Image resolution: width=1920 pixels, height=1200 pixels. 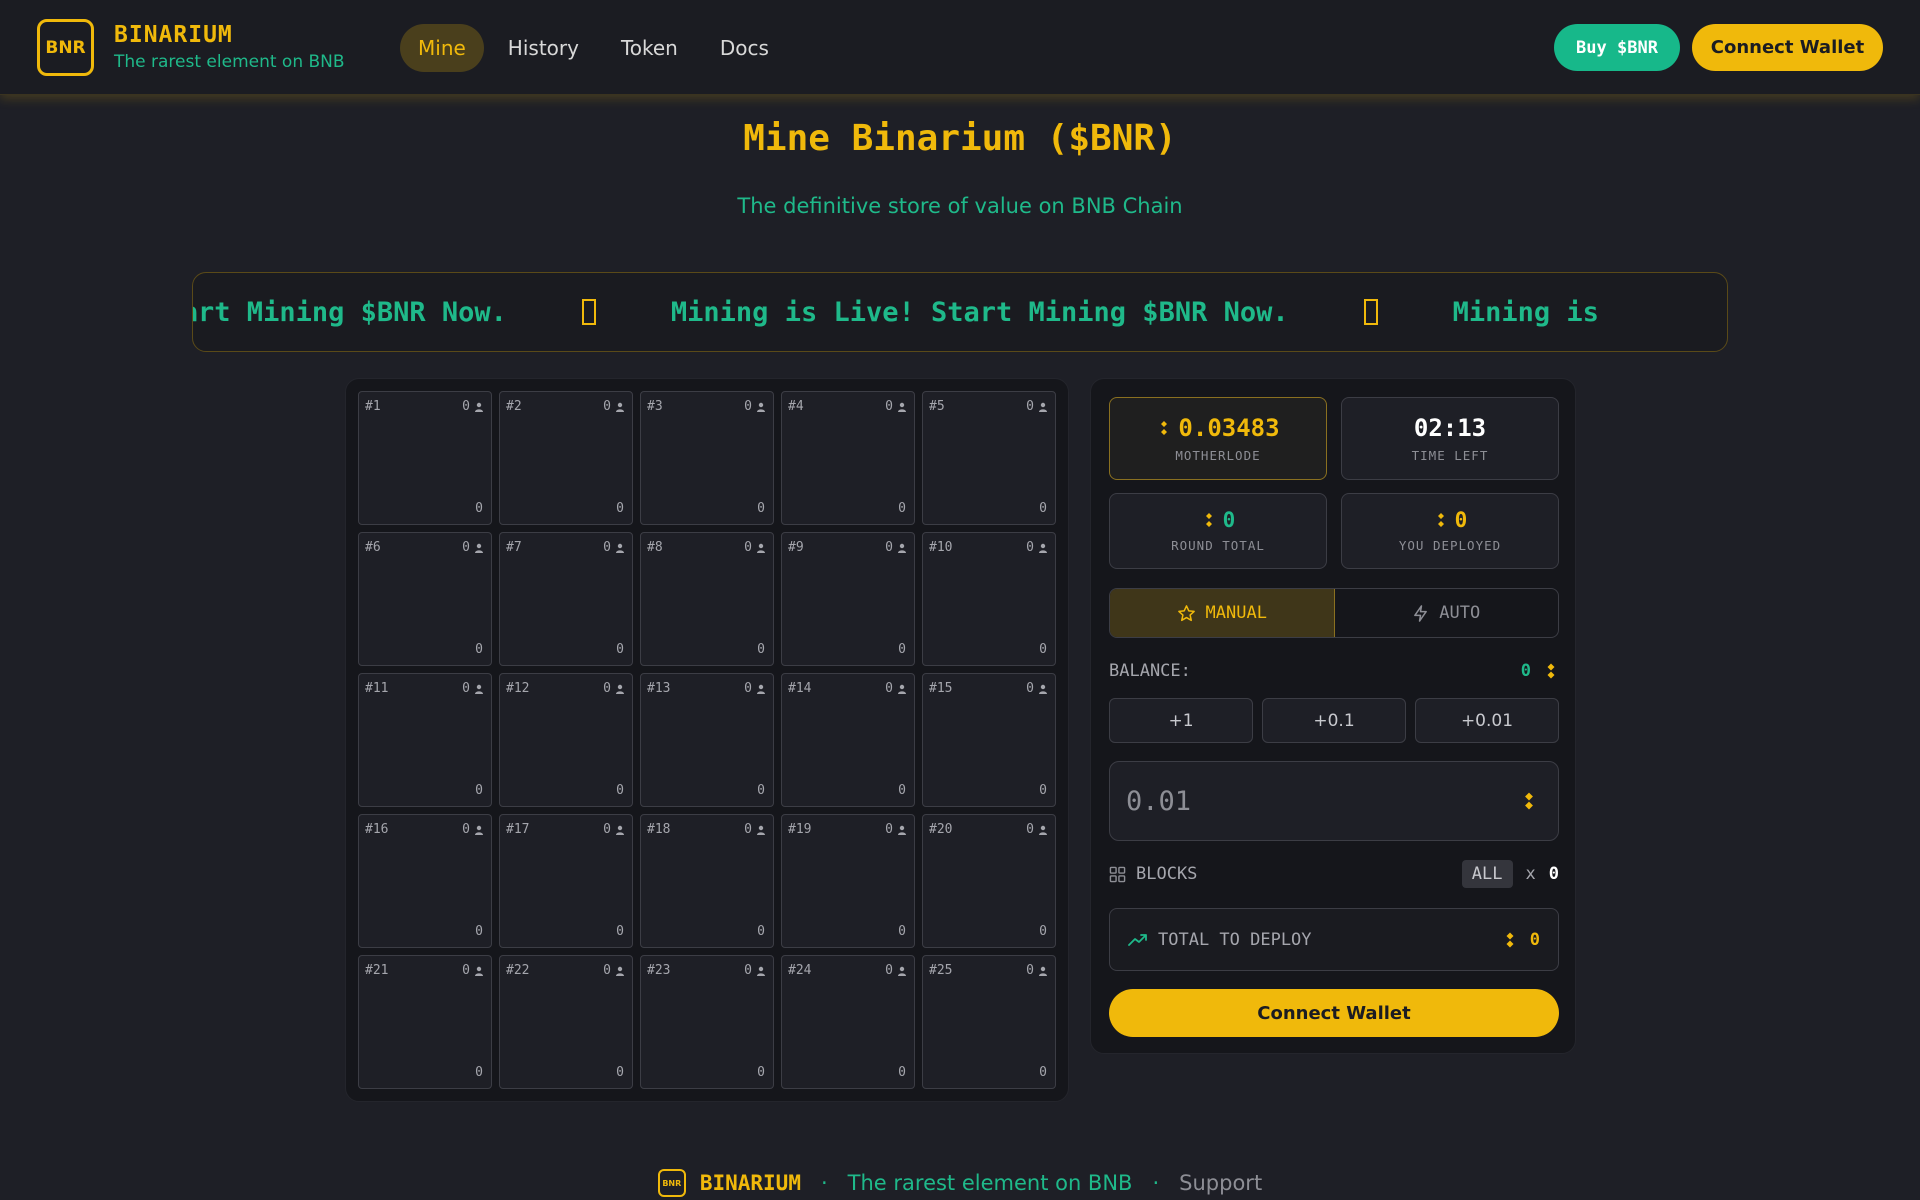 What do you see at coordinates (989, 458) in the screenshot?
I see `grid-cell: #5 0 0` at bounding box center [989, 458].